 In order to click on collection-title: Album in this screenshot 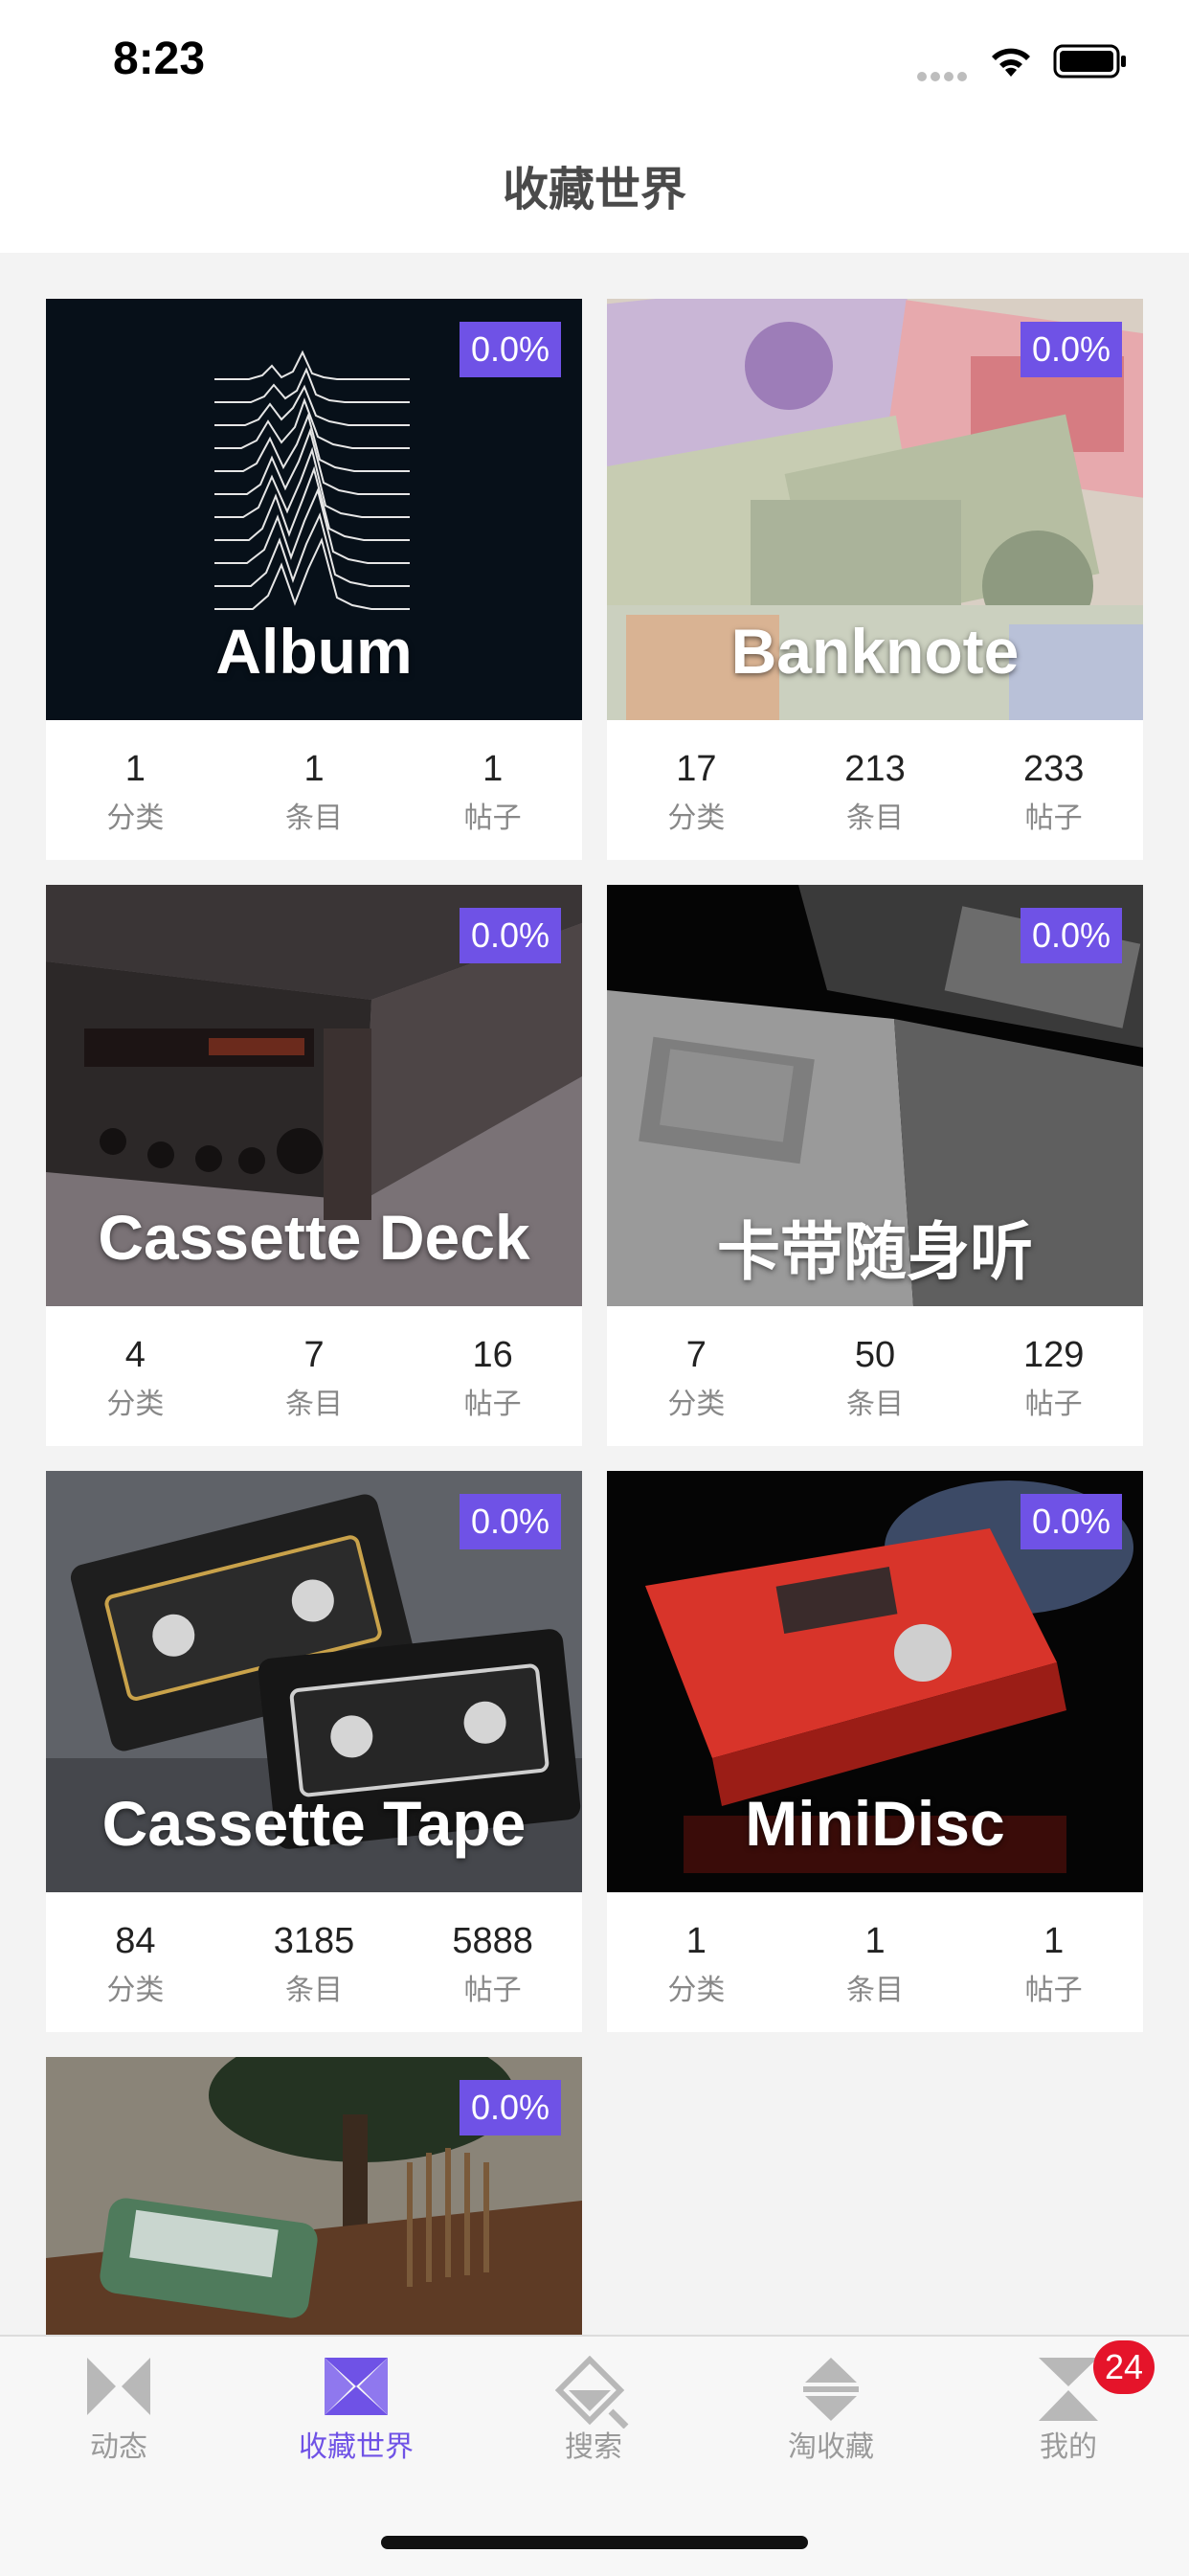, I will do `click(314, 651)`.